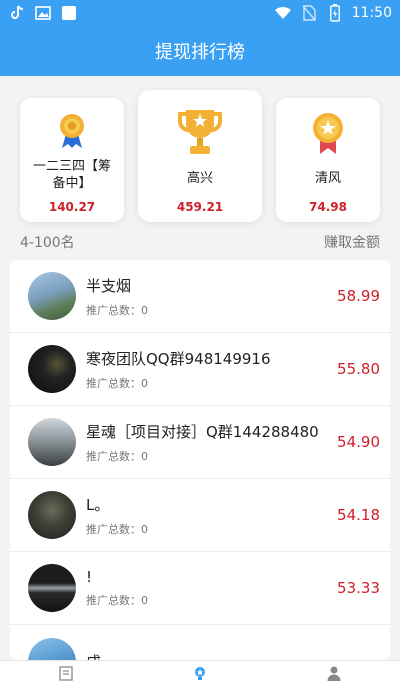 The image size is (400, 684). What do you see at coordinates (334, 673) in the screenshot?
I see `user-tab-icon` at bounding box center [334, 673].